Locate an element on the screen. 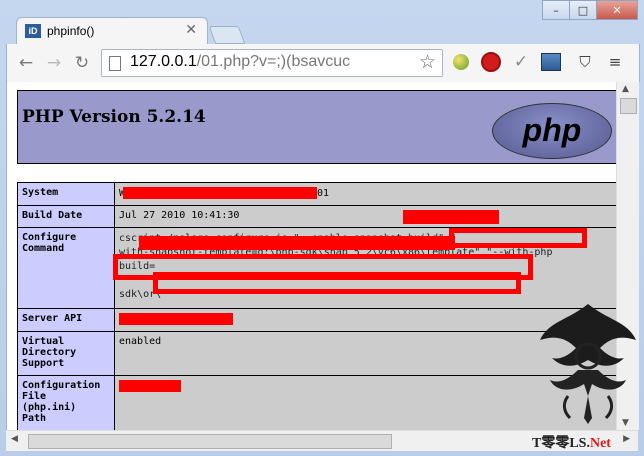  close-tab-icon: ✕ is located at coordinates (191, 30).